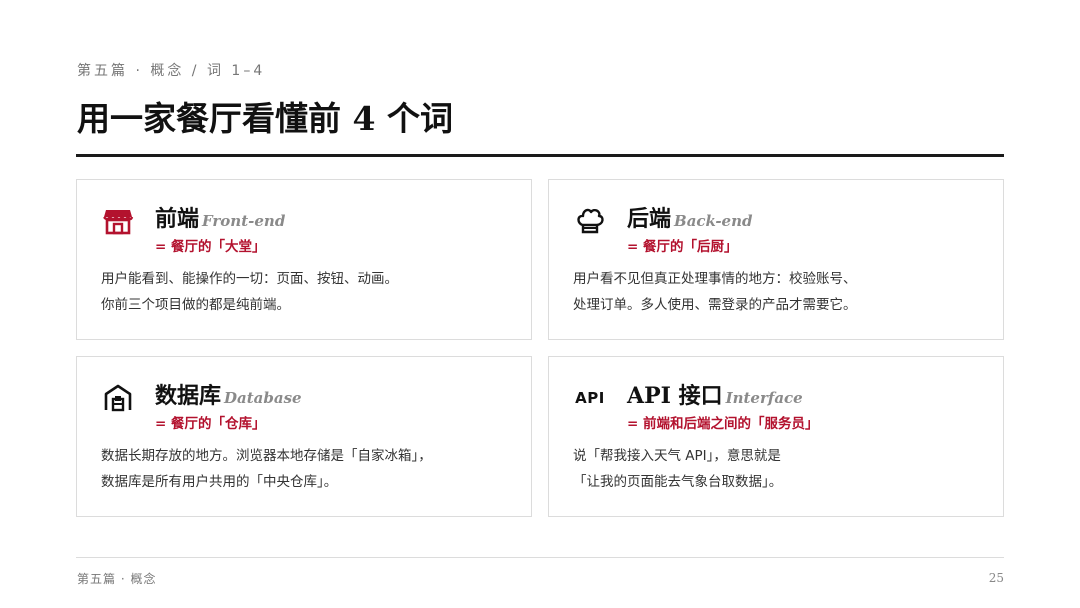  What do you see at coordinates (540, 557) in the screenshot?
I see `footer-divider` at bounding box center [540, 557].